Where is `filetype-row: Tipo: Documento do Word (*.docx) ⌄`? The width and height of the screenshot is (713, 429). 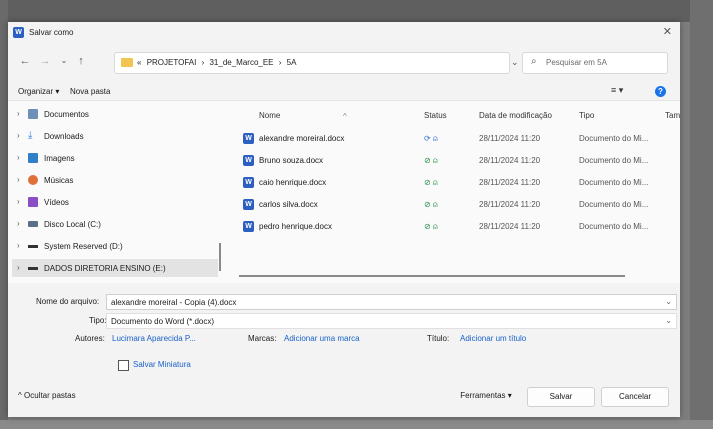
filetype-row: Tipo: Documento do Word (*.docx) ⌄ is located at coordinates (344, 322).